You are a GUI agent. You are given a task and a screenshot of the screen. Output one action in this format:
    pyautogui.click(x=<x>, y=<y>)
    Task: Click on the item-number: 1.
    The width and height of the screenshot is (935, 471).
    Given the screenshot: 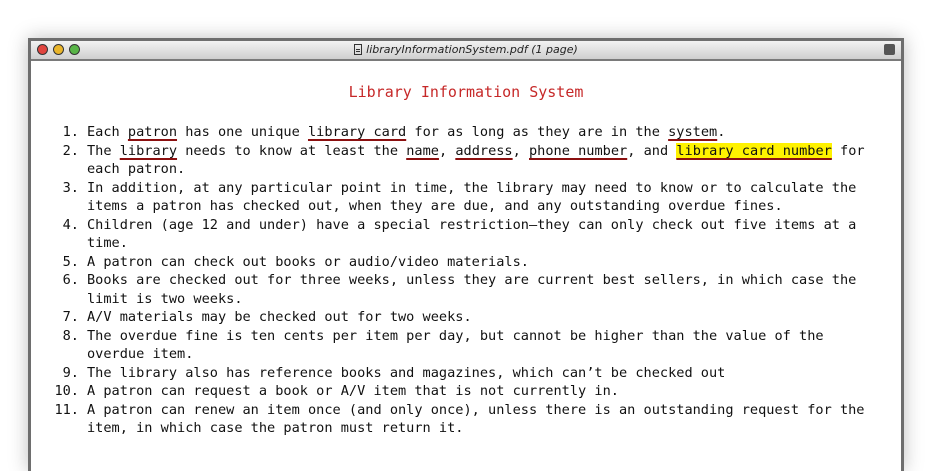 What is the action you would take?
    pyautogui.click(x=70, y=132)
    